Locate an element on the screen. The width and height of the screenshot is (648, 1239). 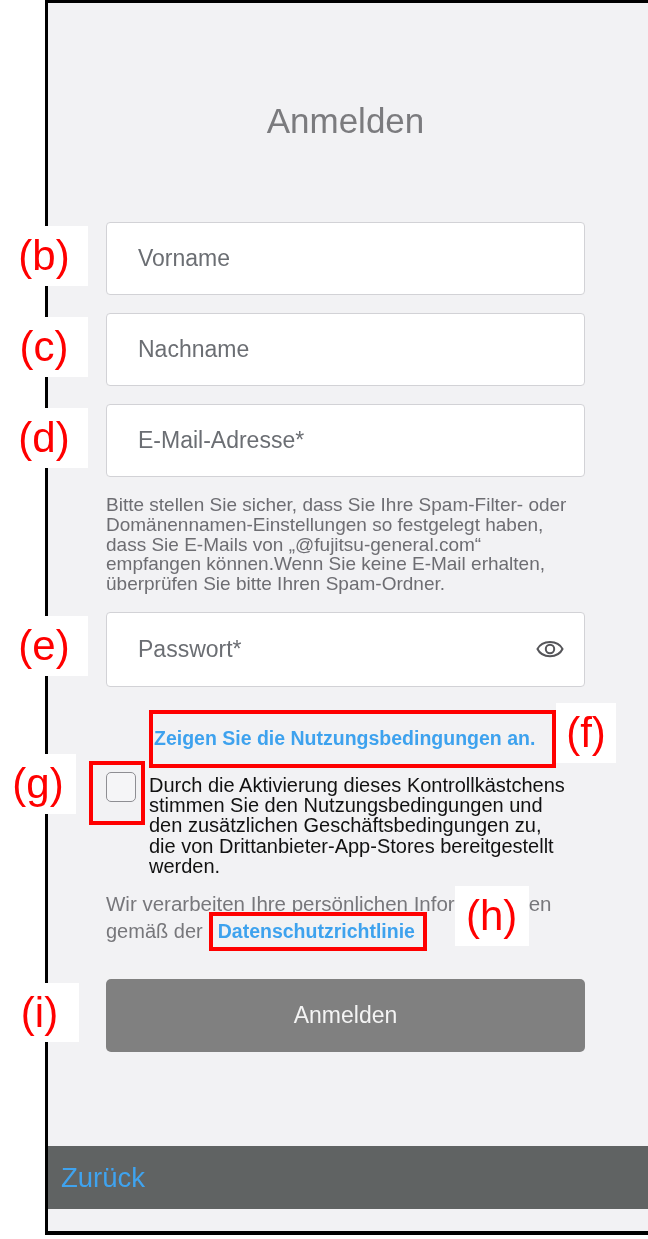
checkbox is located at coordinates (121, 786).